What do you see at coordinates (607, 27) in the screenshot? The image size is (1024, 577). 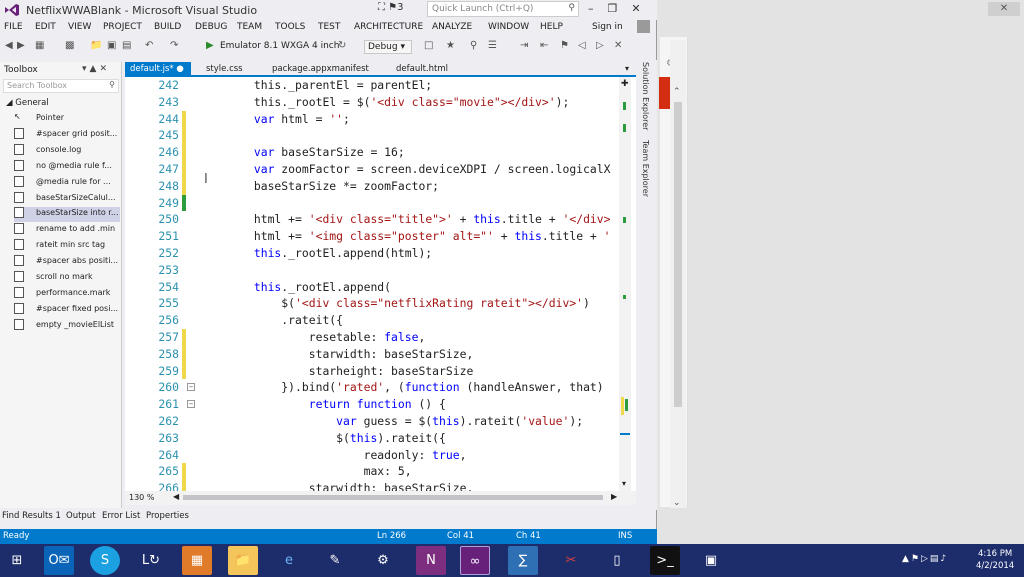 I see `sign-in-link: Sign in` at bounding box center [607, 27].